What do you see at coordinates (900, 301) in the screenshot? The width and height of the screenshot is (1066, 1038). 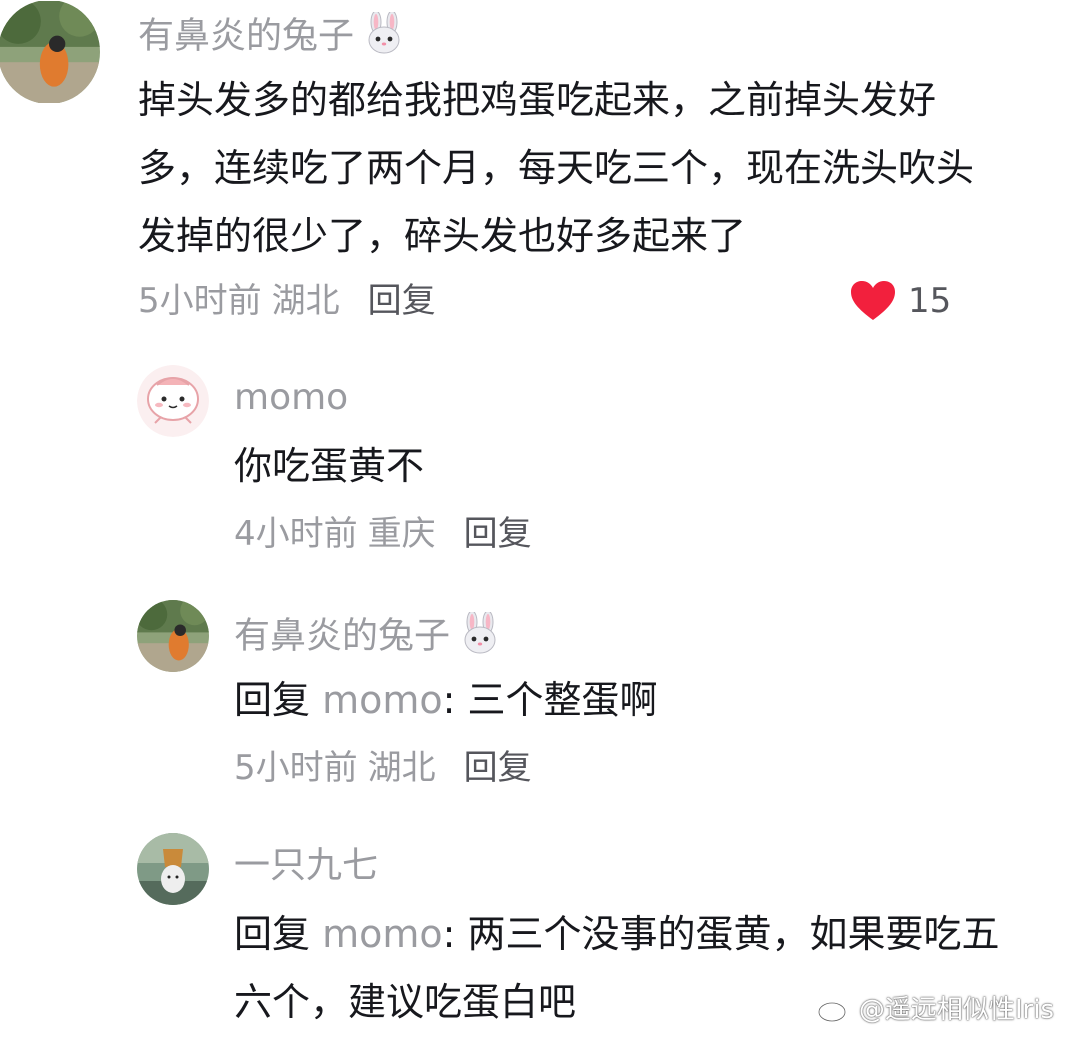 I see `like-button: 15` at bounding box center [900, 301].